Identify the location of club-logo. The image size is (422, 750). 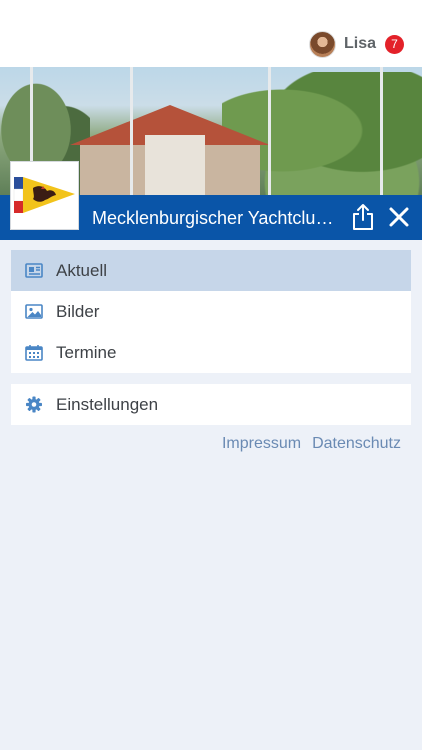
(44, 195).